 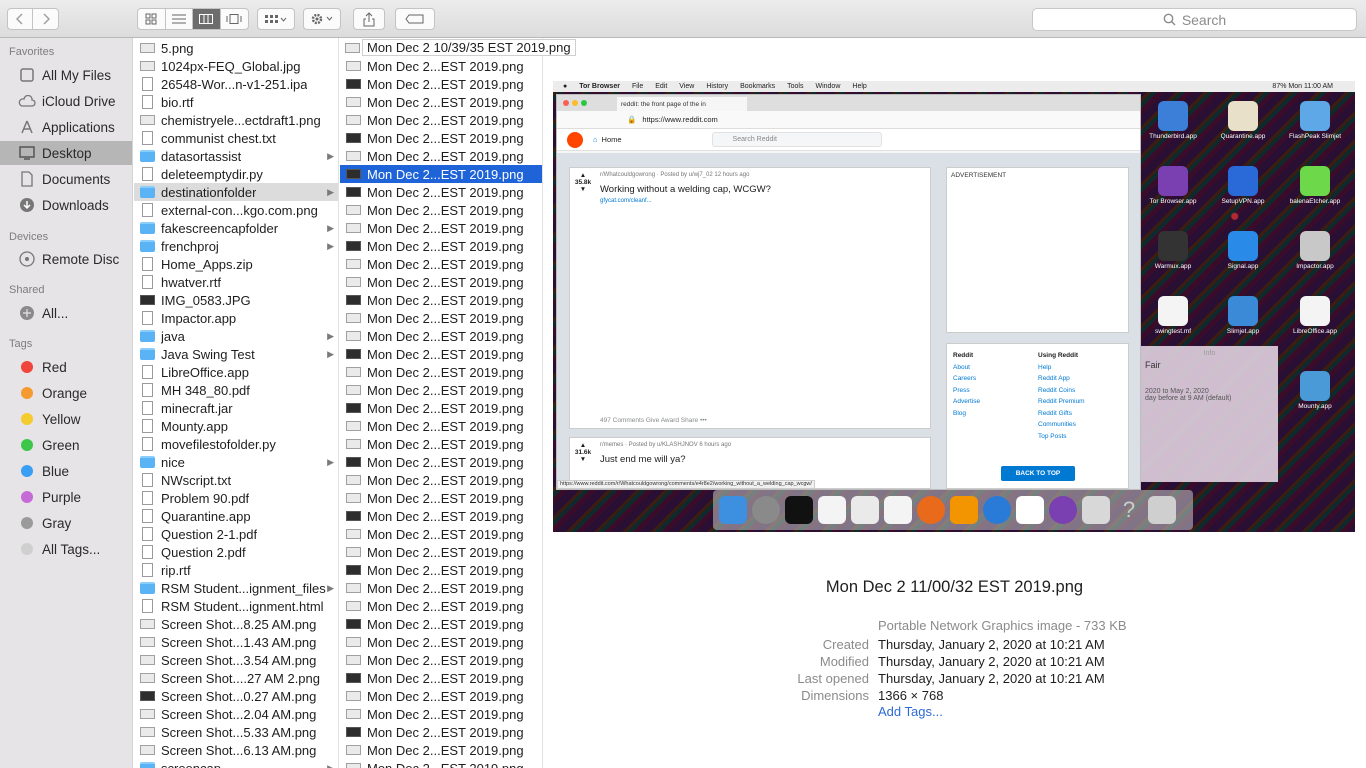 What do you see at coordinates (21, 19) in the screenshot?
I see `back-button` at bounding box center [21, 19].